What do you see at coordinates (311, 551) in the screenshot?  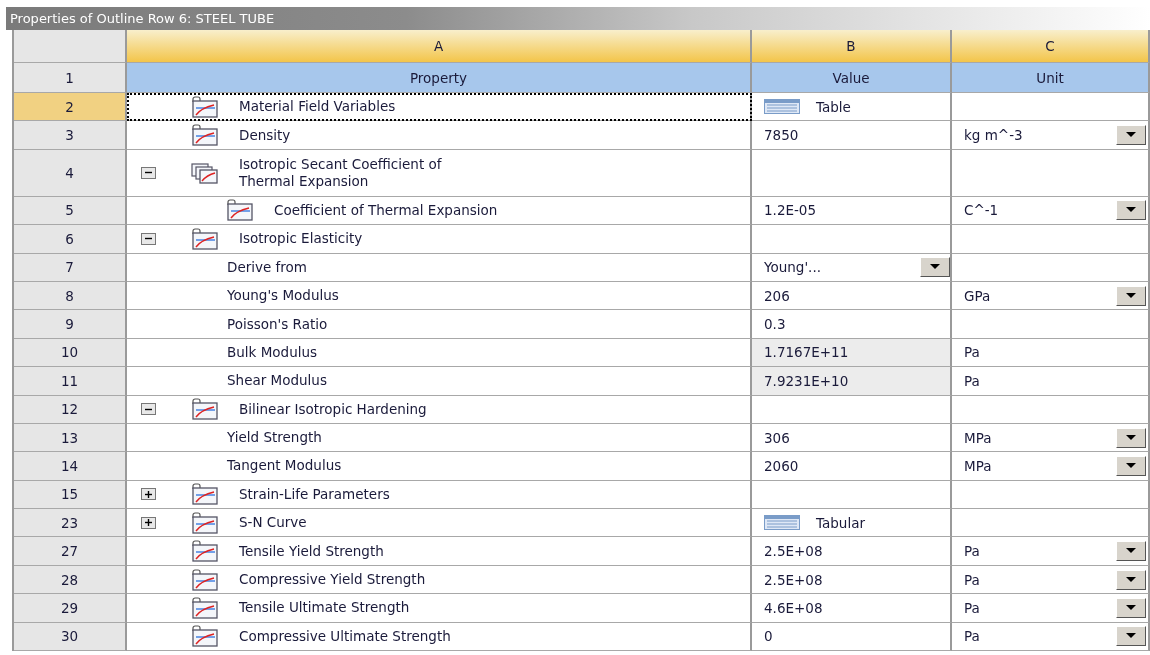 I see `property-label: Tensile Yield Strength` at bounding box center [311, 551].